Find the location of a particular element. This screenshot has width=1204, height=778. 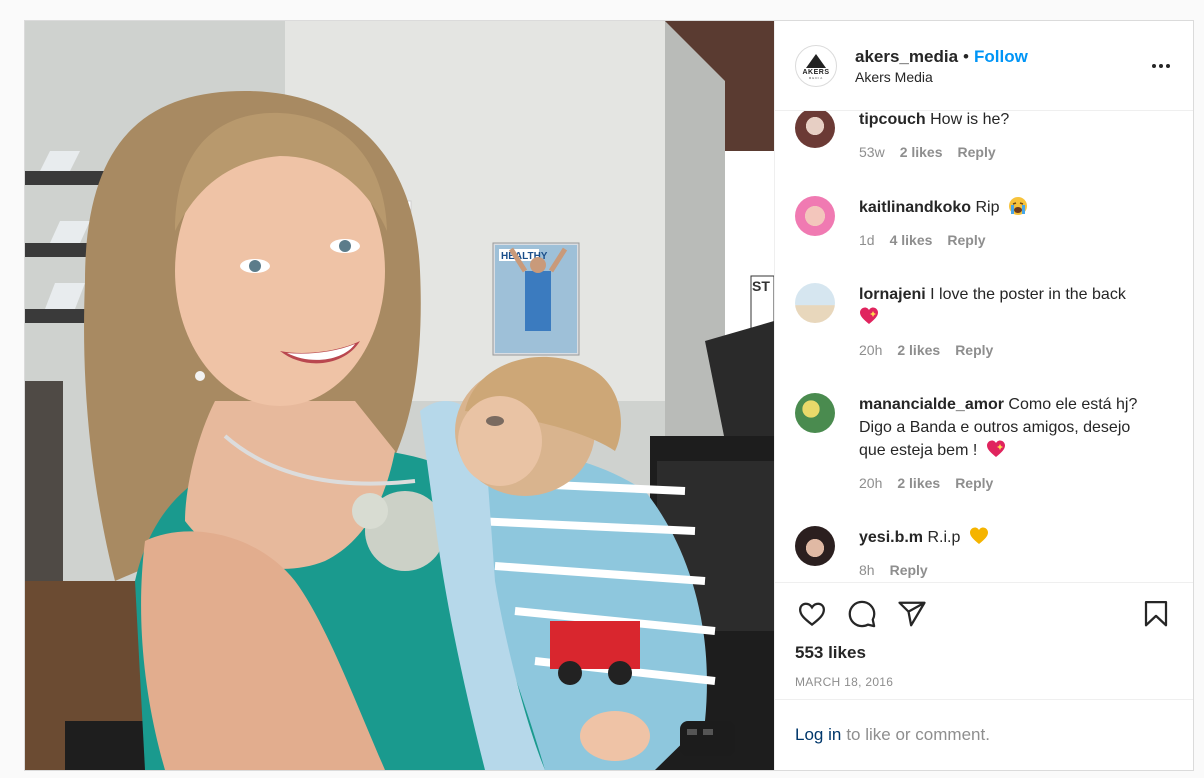

comment-username: lornajeni is located at coordinates (892, 294).